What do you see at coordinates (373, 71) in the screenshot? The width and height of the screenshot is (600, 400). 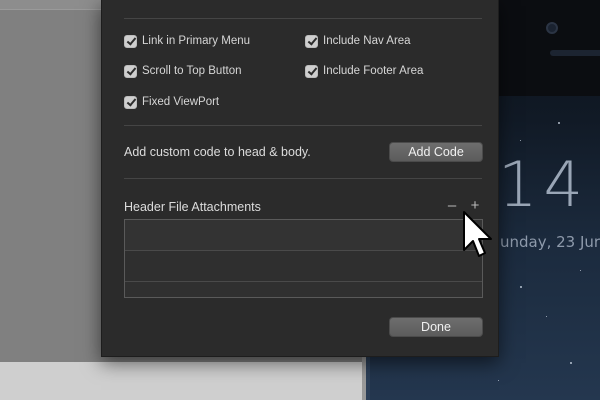 I see `option-label: Include Footer Area` at bounding box center [373, 71].